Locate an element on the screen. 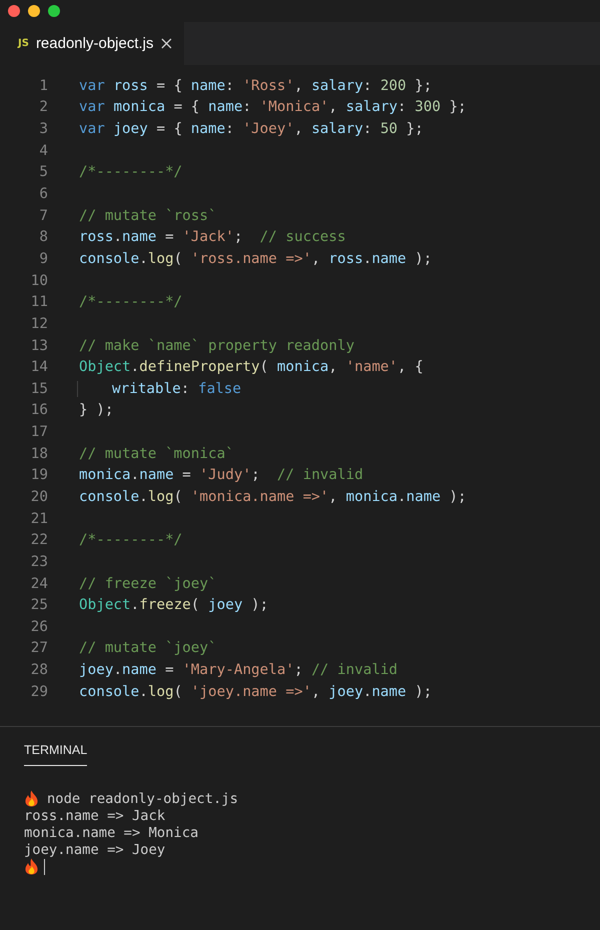 The width and height of the screenshot is (600, 930). line-number: 20 is located at coordinates (39, 496).